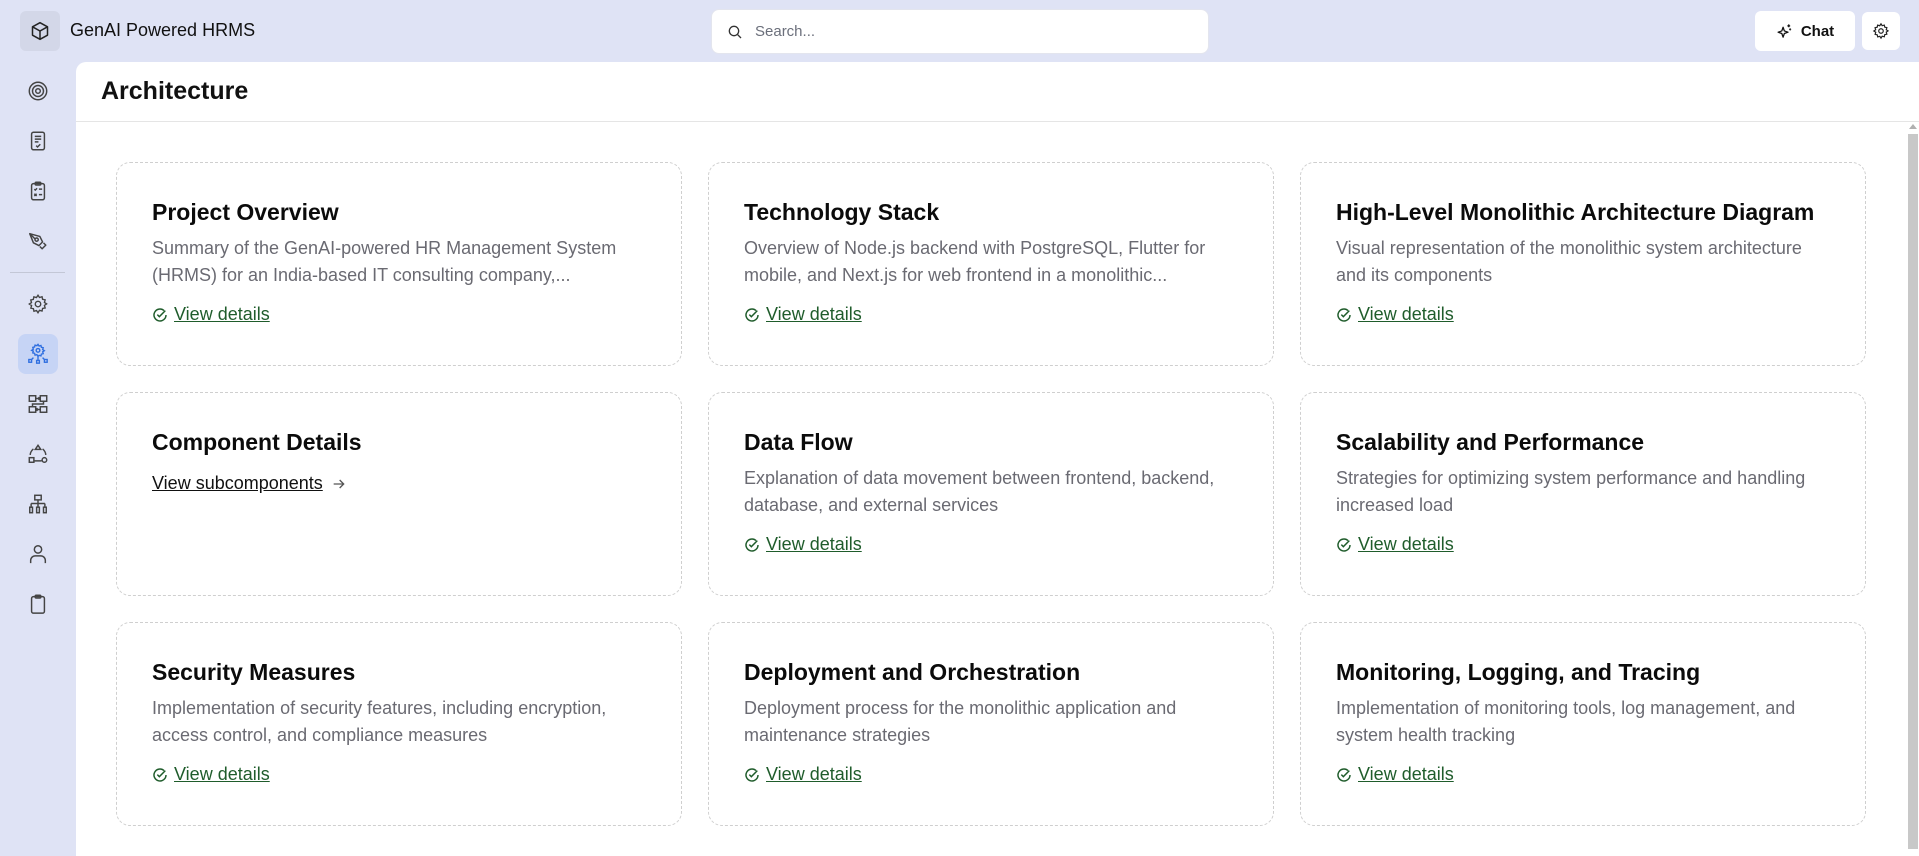 The height and width of the screenshot is (856, 1919). I want to click on sidebar-item-design, so click(38, 241).